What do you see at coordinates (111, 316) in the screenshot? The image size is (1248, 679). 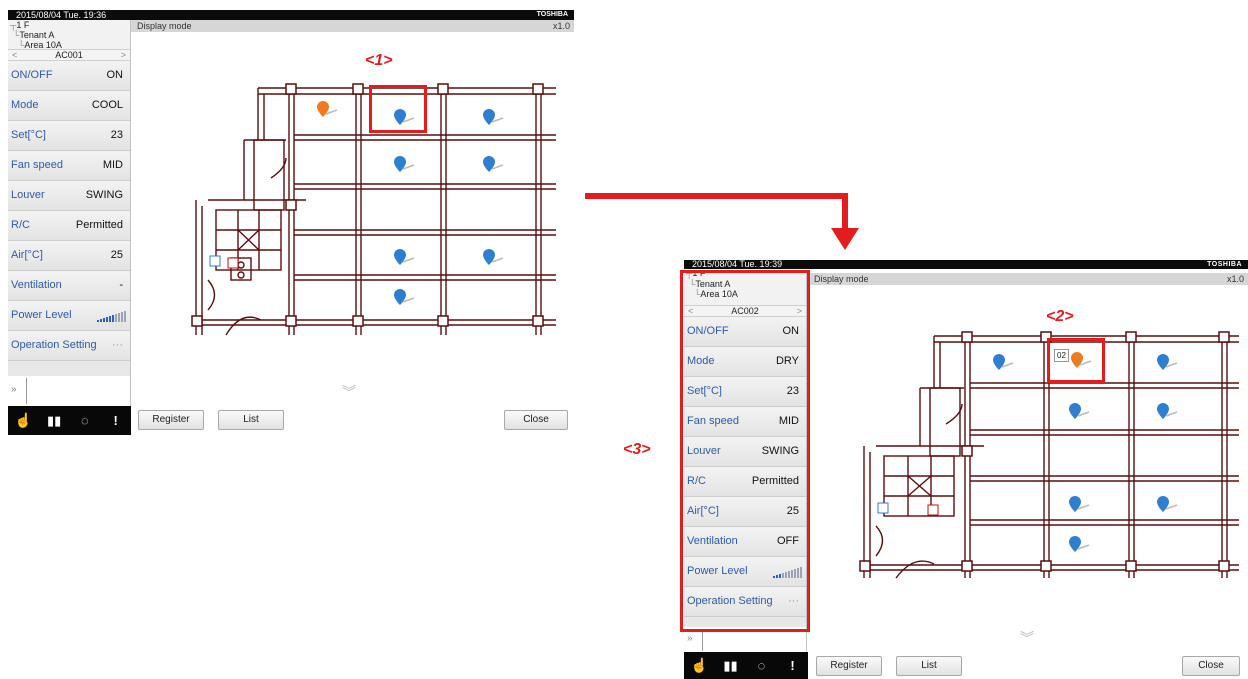 I see `power-level-meter` at bounding box center [111, 316].